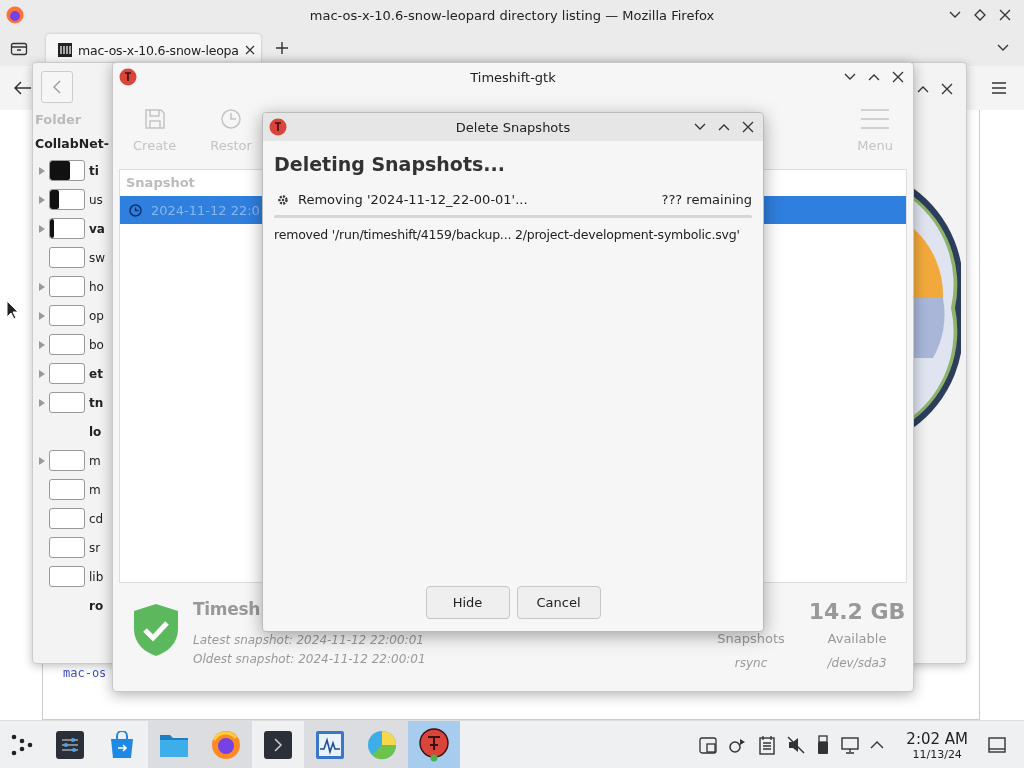  Describe the element at coordinates (65, 50) in the screenshot. I see `columns-icon` at that location.